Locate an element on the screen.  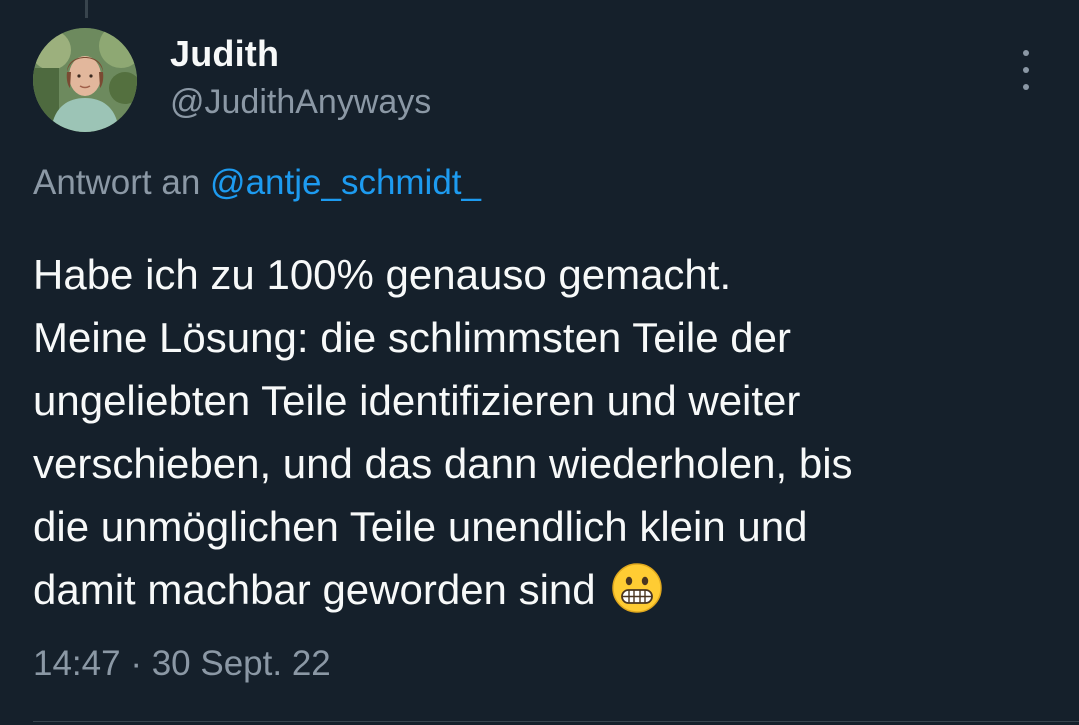
reply-prefix: Antwort an is located at coordinates (117, 182).